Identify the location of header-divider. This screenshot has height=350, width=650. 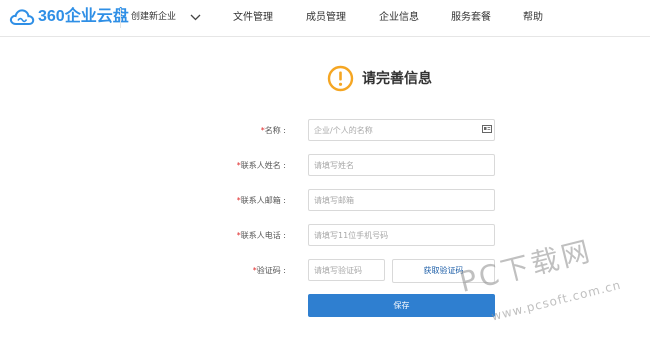
(120, 18).